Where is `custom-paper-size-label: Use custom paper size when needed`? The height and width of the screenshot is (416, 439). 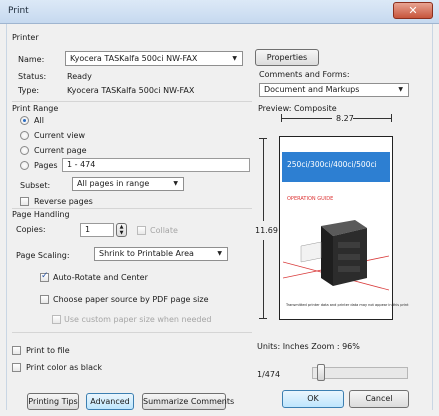
custom-paper-size-label: Use custom paper size when needed is located at coordinates (138, 319).